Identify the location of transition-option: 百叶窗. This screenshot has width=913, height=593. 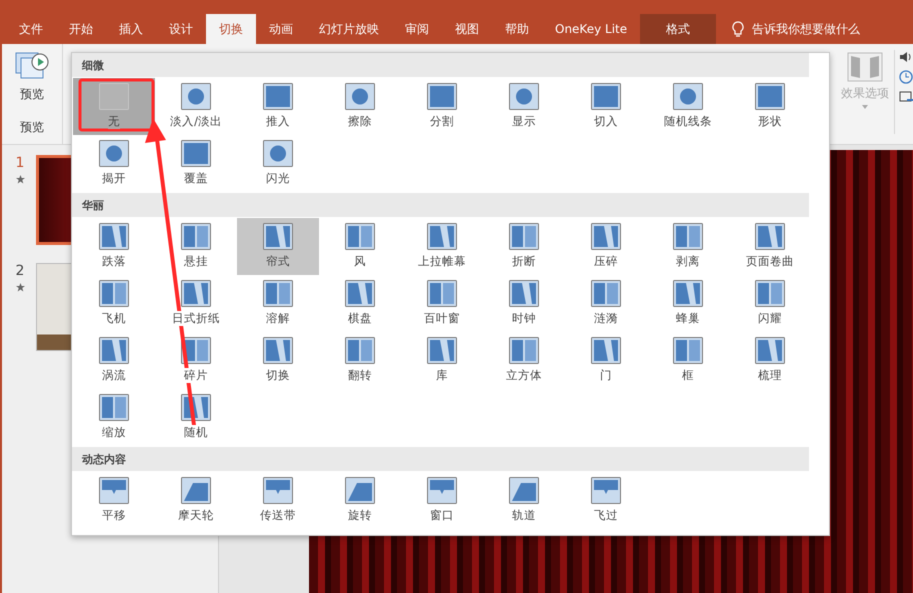
(442, 303).